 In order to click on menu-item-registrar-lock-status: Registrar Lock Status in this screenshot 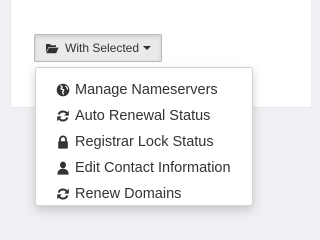, I will do `click(144, 142)`.